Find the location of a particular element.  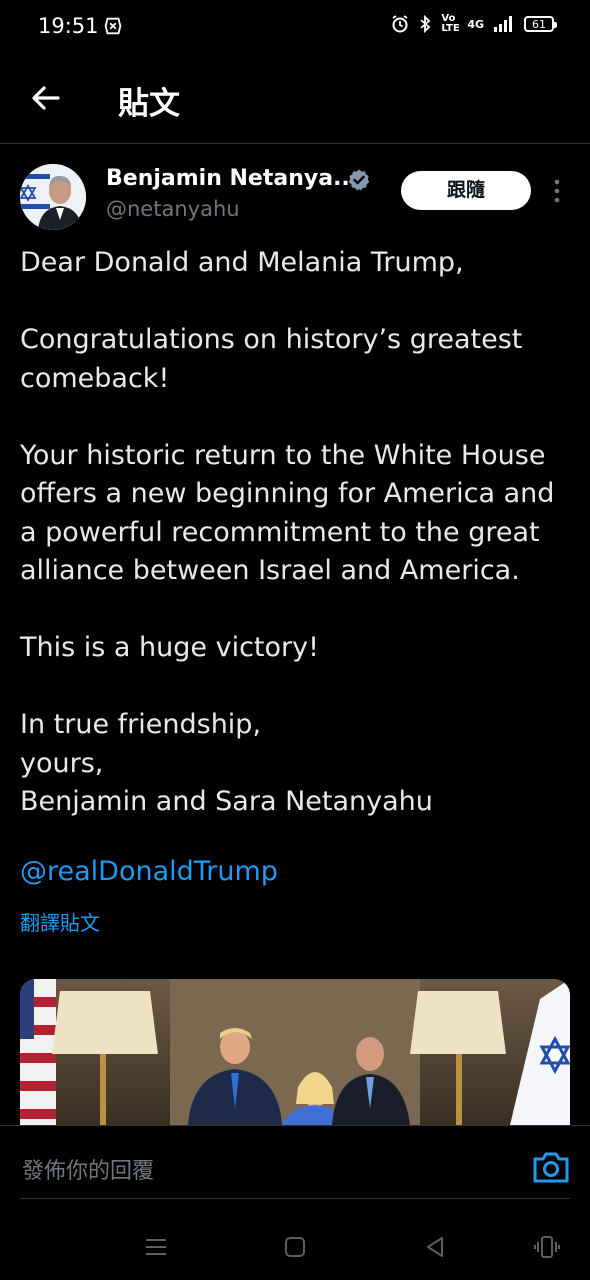

page-title: 貼文 is located at coordinates (149, 104).